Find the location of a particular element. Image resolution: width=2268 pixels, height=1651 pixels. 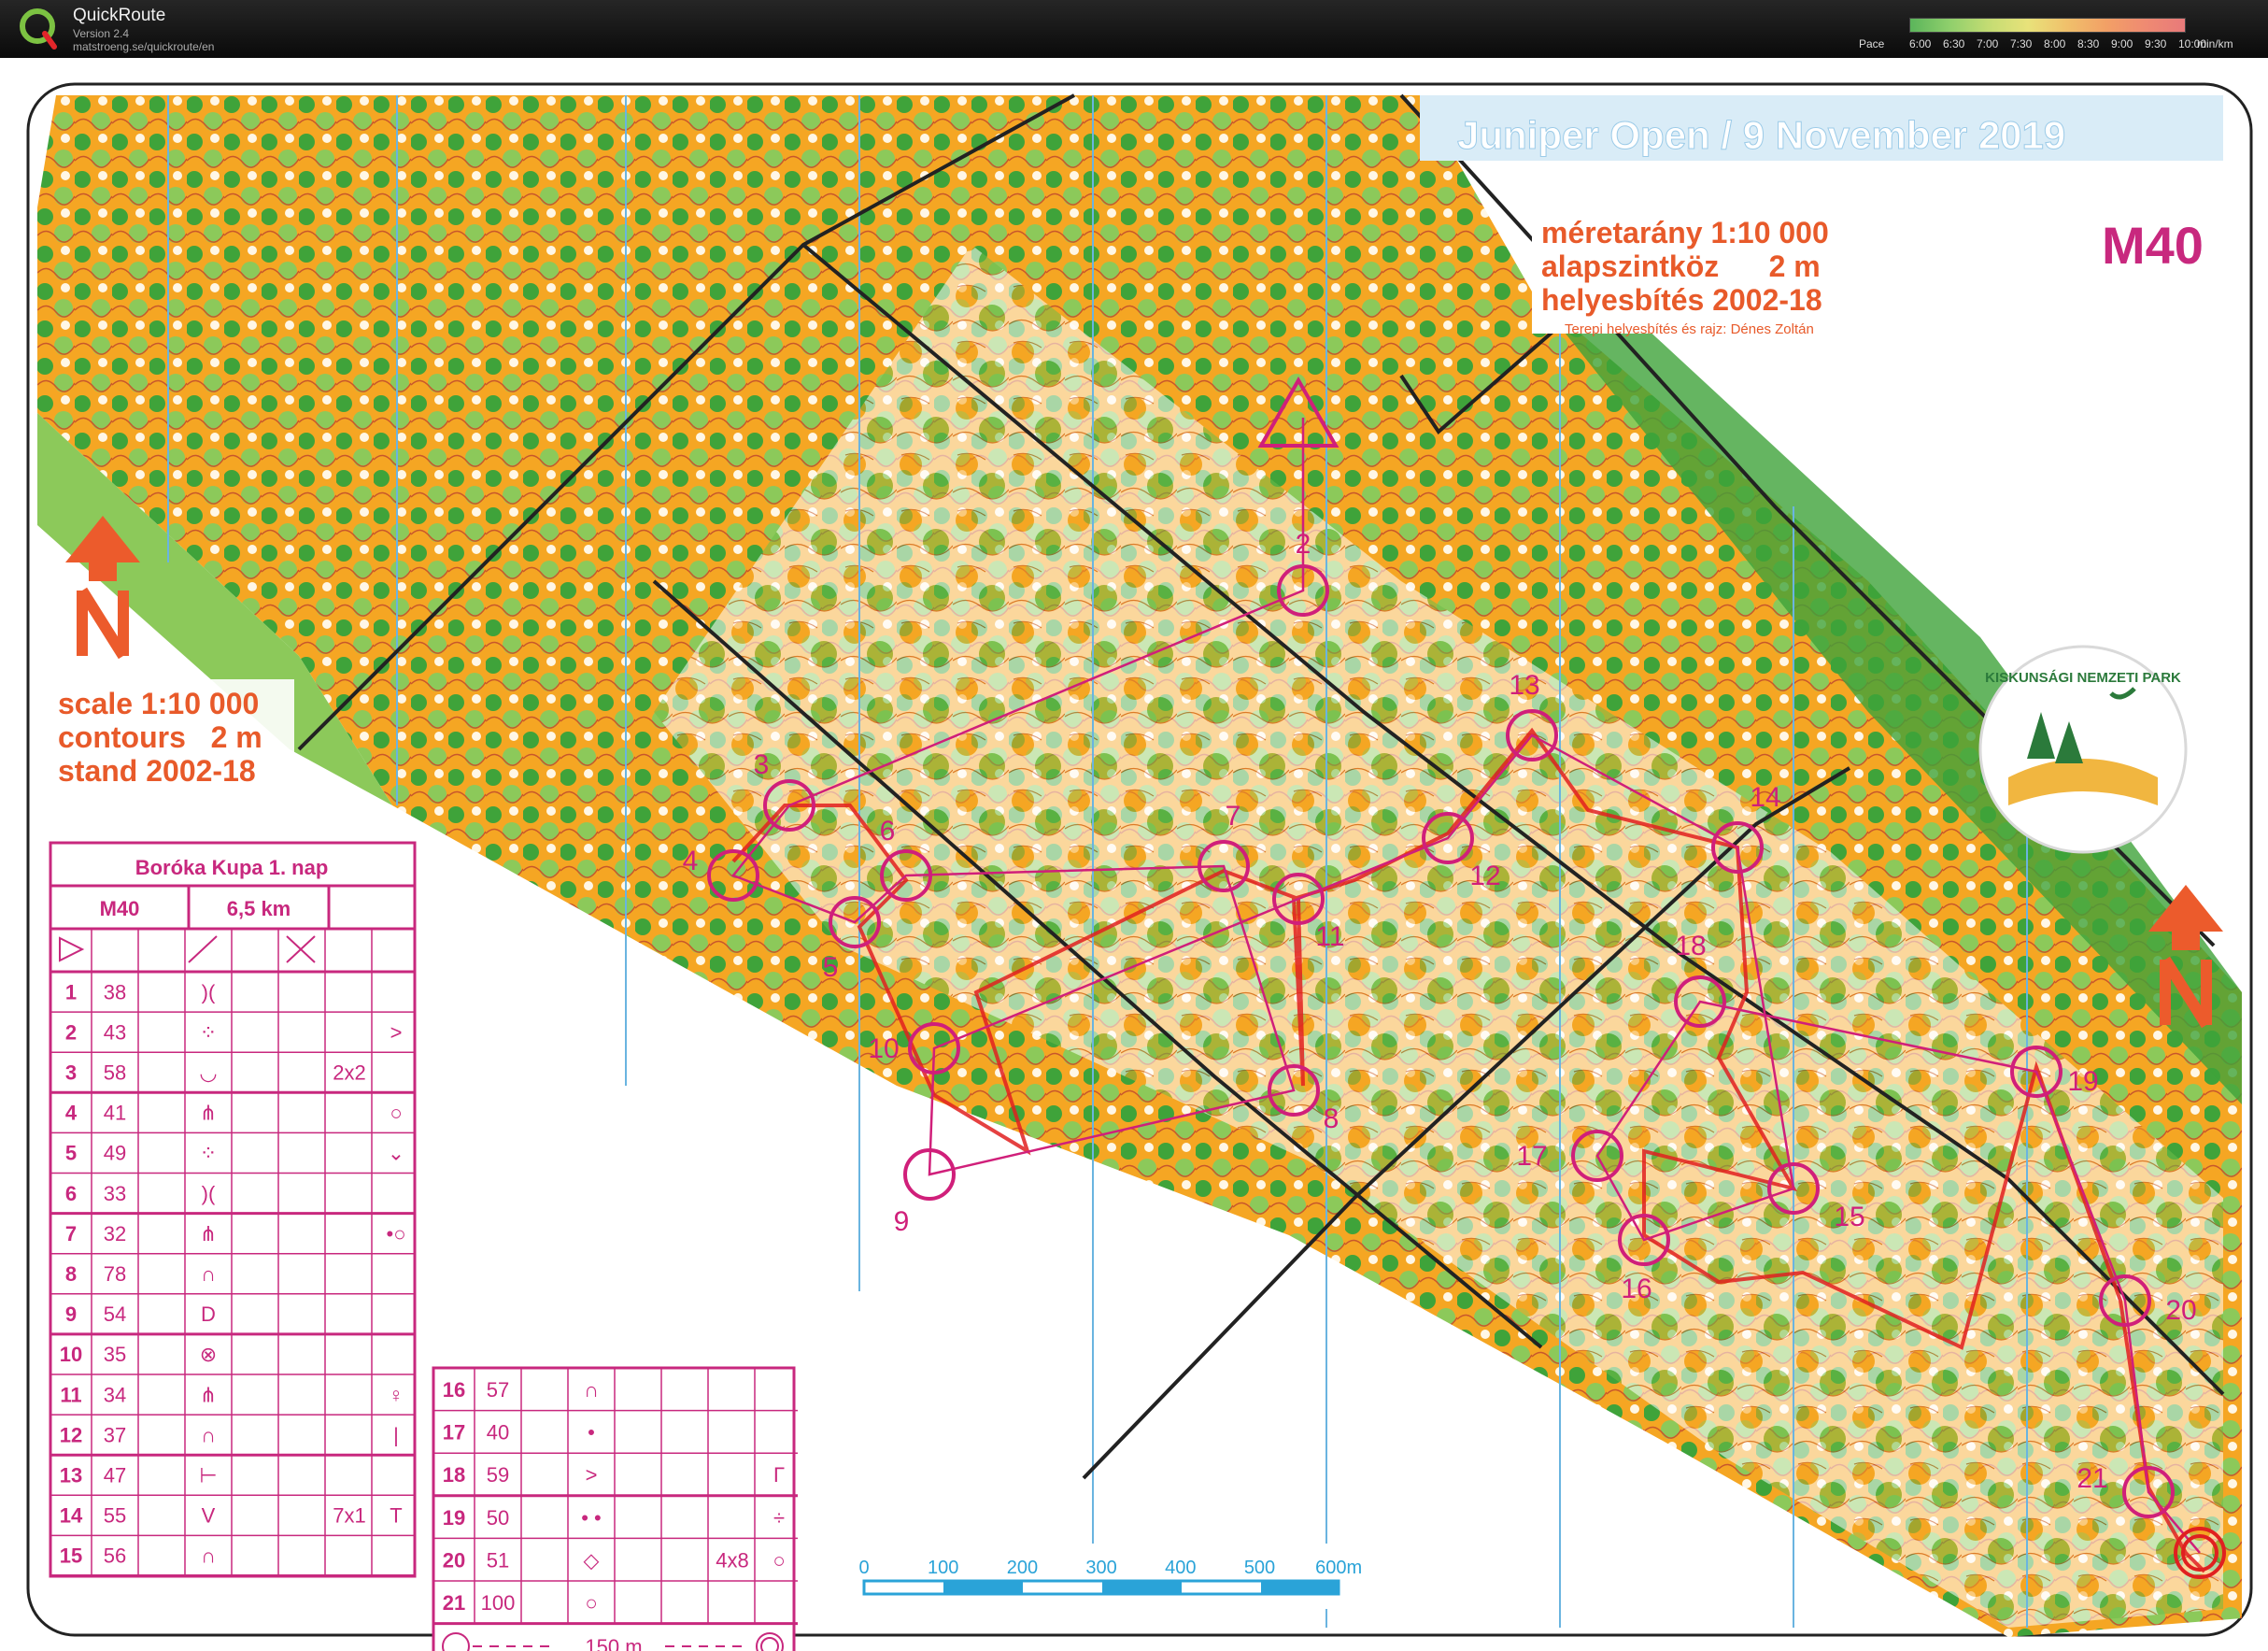

description-cell: 51 is located at coordinates (498, 1560).